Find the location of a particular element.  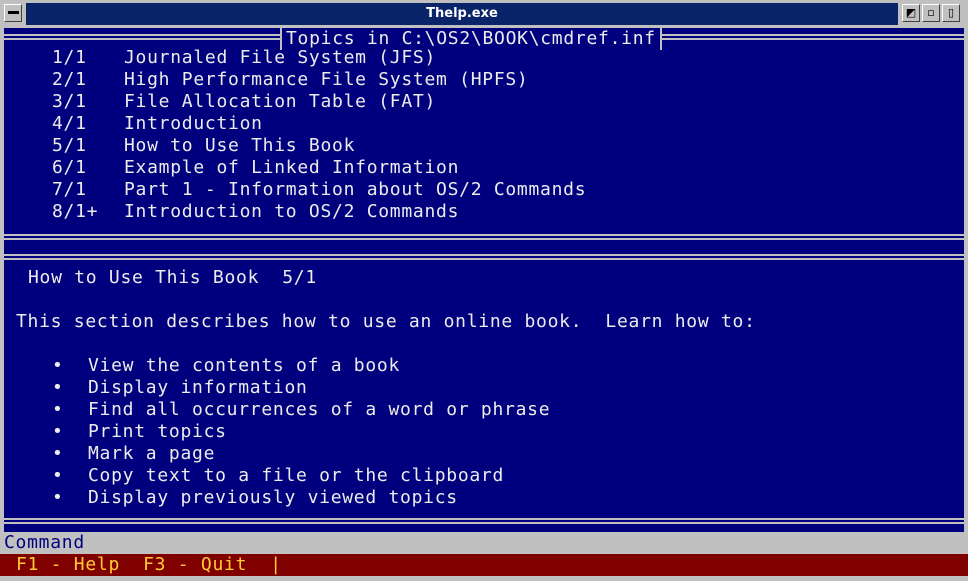

restore-window-icon: ▫ is located at coordinates (931, 13).